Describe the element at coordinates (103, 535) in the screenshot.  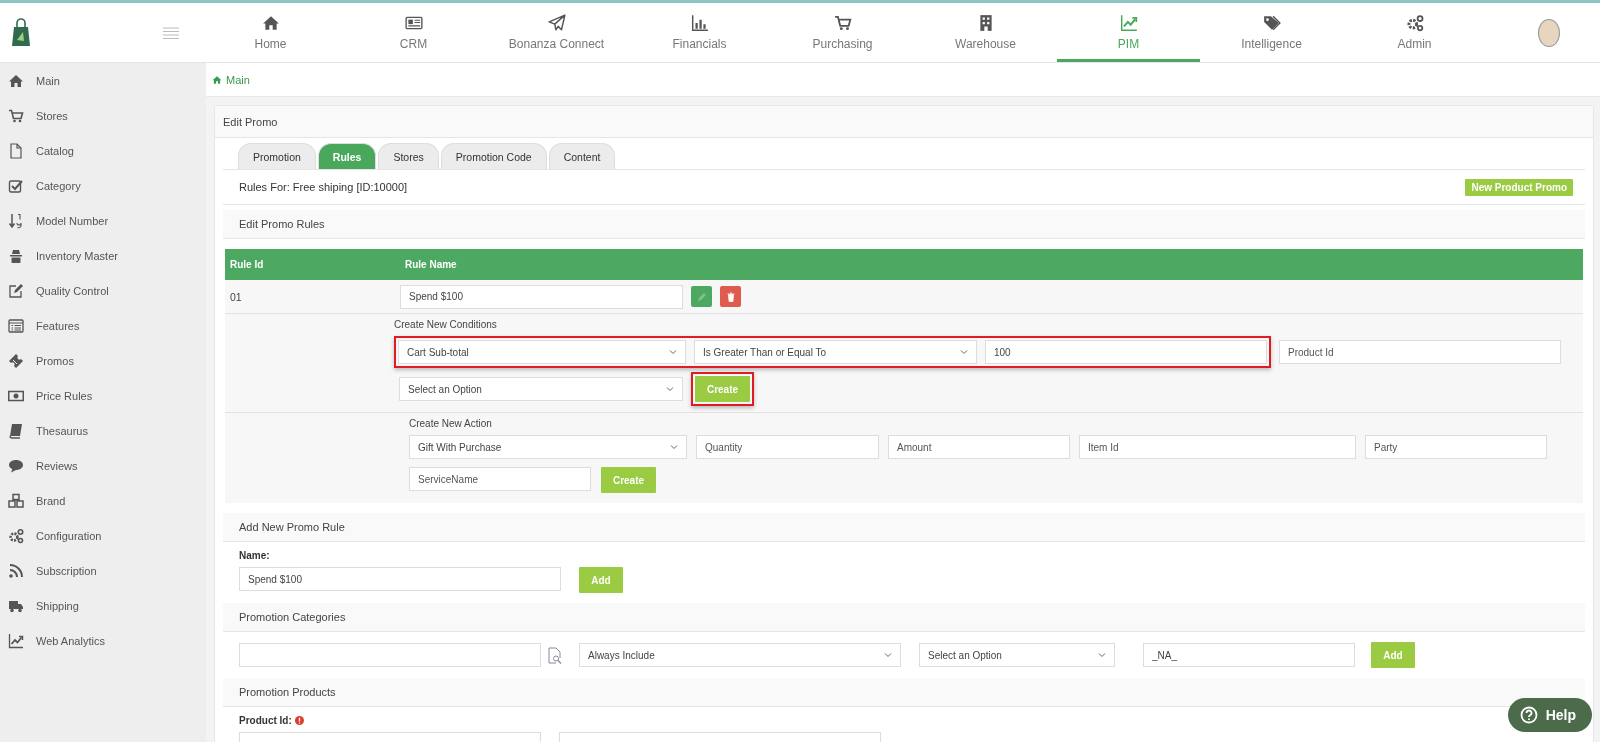
I see `sidebar-item: Configuration` at that location.